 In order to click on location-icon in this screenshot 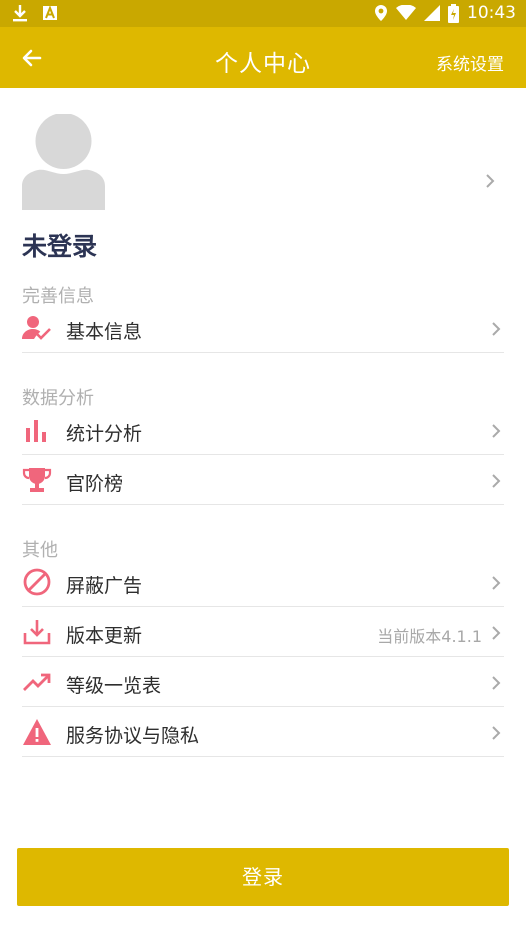, I will do `click(381, 13)`.